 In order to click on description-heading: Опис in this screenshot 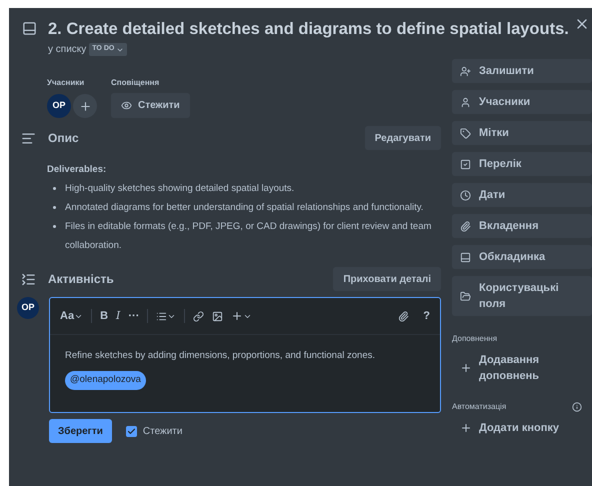, I will do `click(64, 138)`.